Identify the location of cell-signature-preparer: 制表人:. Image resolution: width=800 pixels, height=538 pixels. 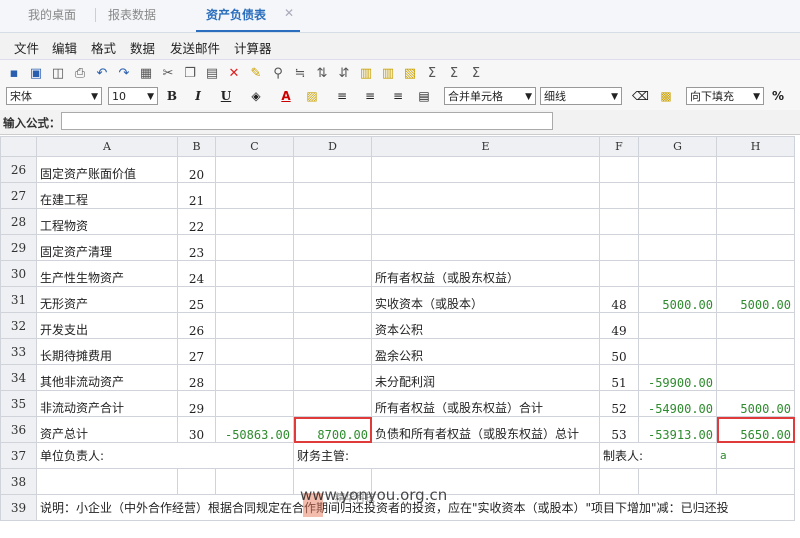
(658, 455).